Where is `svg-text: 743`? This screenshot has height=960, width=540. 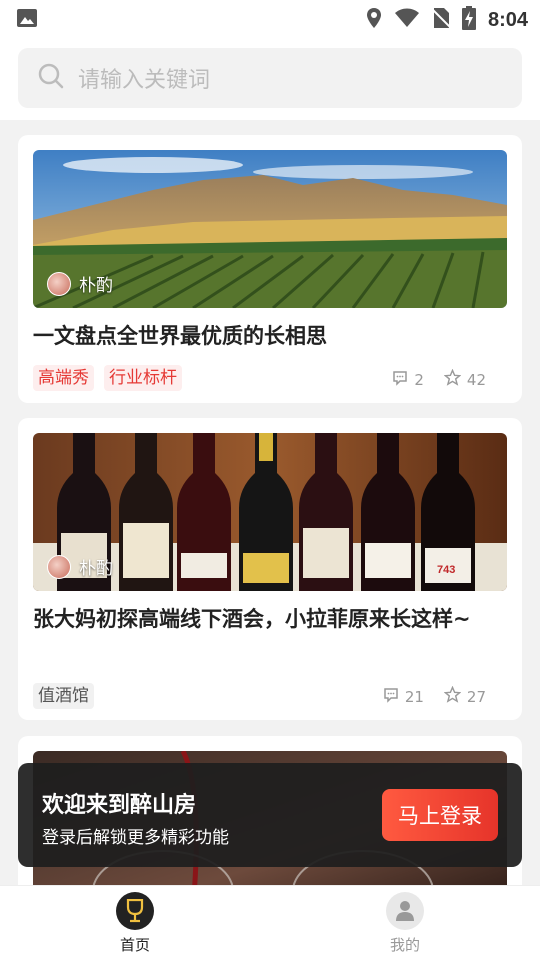
svg-text: 743 is located at coordinates (446, 570).